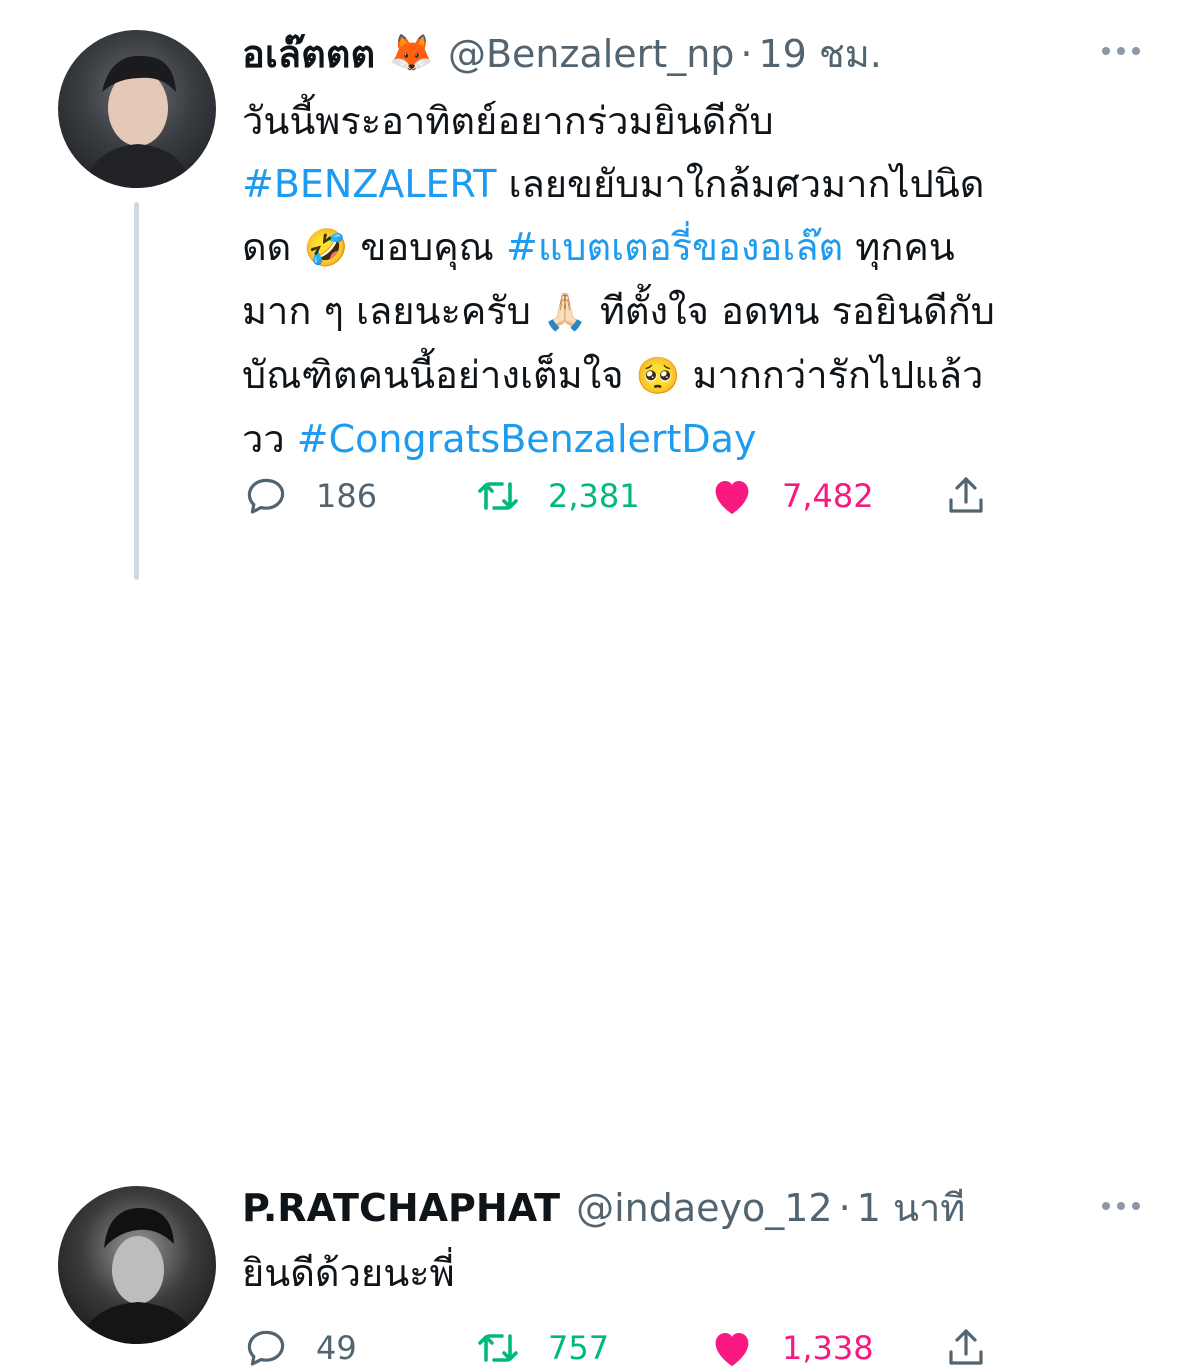 The width and height of the screenshot is (1200, 1372). I want to click on action-bar: 186 2,381 7,482, so click(622, 496).